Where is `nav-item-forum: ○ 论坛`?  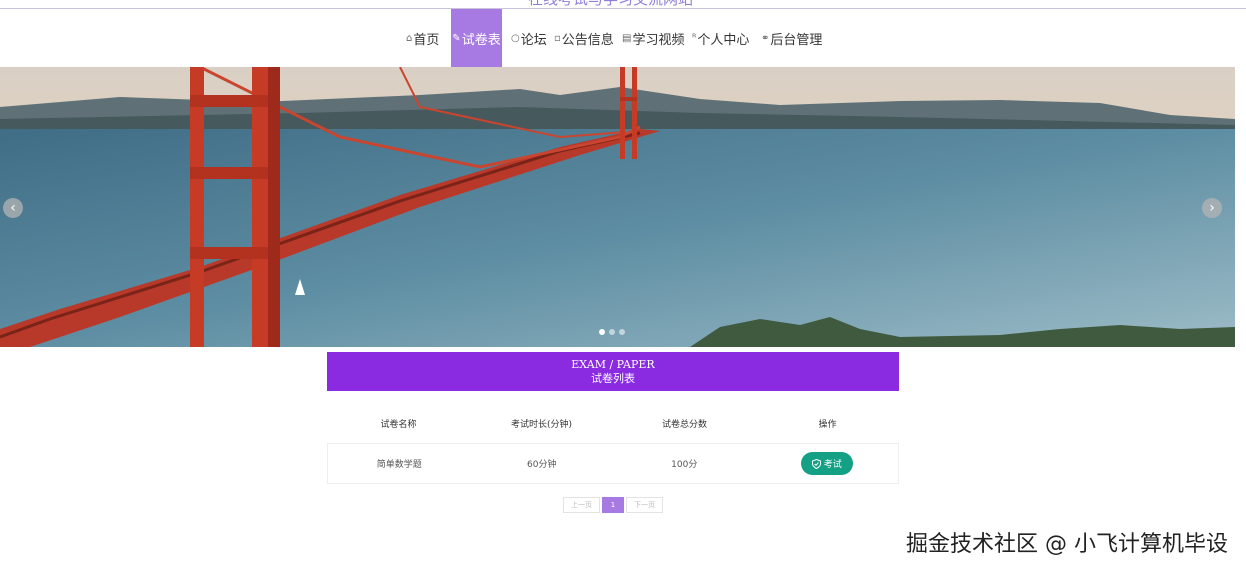
nav-item-forum: ○ 论坛 is located at coordinates (529, 38).